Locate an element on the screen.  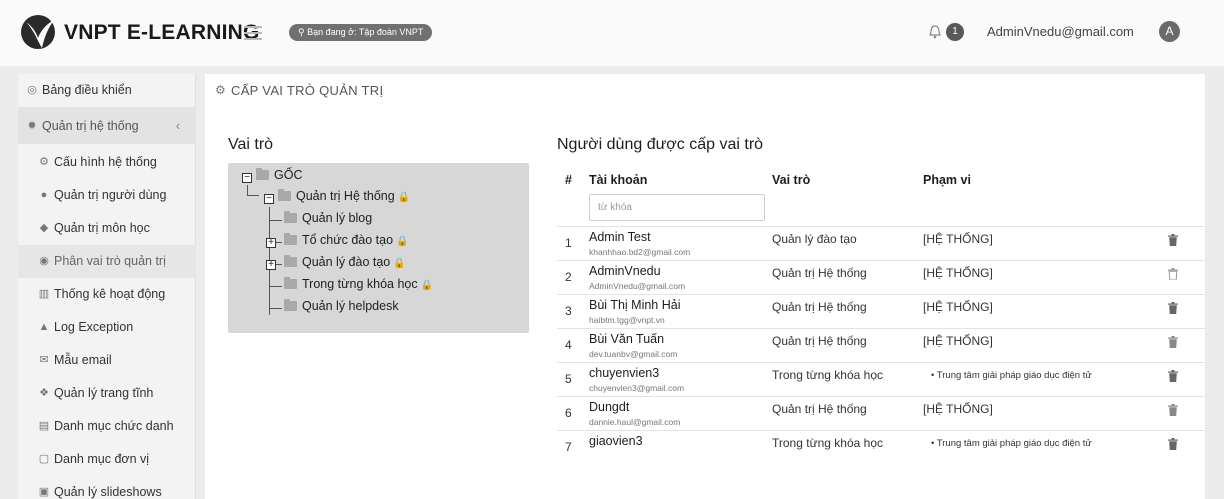
tree-node-training-mgmt: + Quản lý đào tạo 🔒 is located at coordinates (336, 262).